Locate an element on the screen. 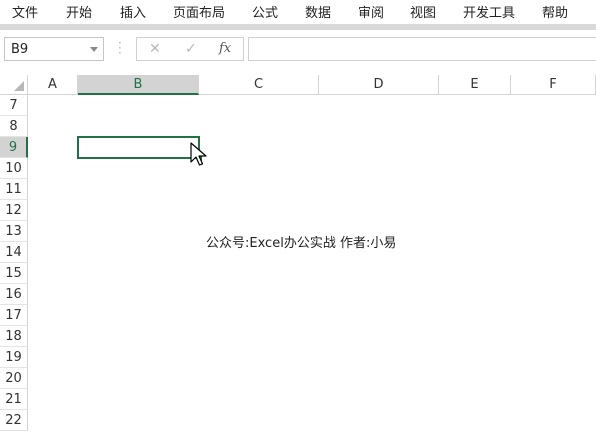  row-header-15: 15 is located at coordinates (14, 273).